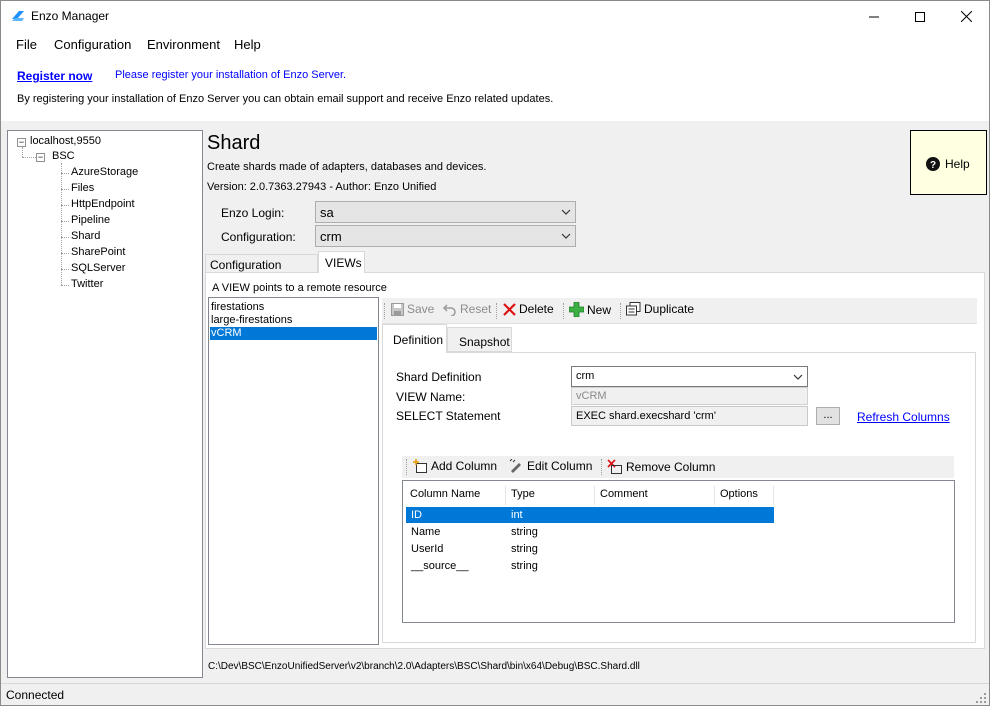 The height and width of the screenshot is (706, 990). Describe the element at coordinates (261, 270) in the screenshot. I see `tab-configuration-settings: Configuration Settings` at that location.